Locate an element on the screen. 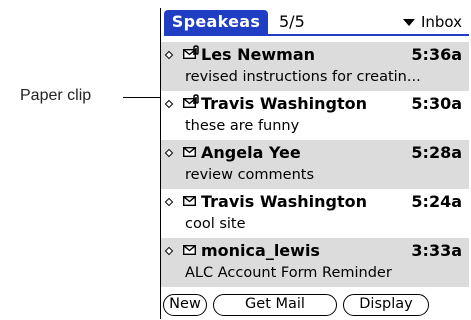 The height and width of the screenshot is (320, 471). new-button: New is located at coordinates (185, 305).